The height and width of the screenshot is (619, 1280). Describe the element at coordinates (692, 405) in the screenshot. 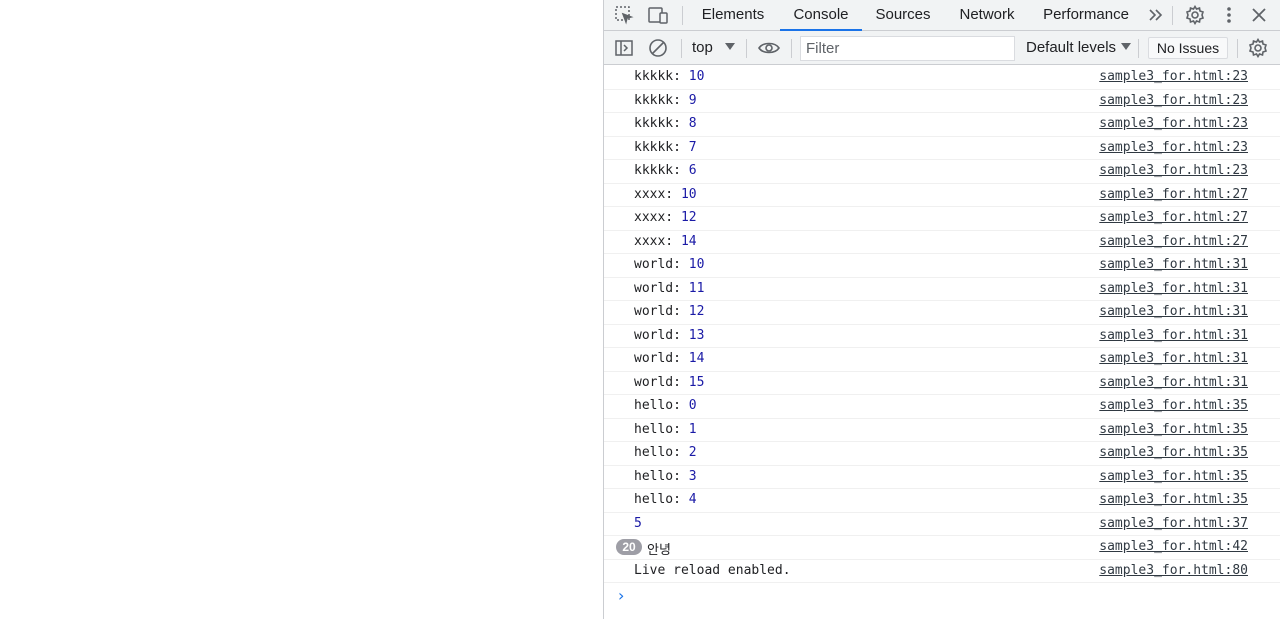

I see `message-number: 0` at that location.